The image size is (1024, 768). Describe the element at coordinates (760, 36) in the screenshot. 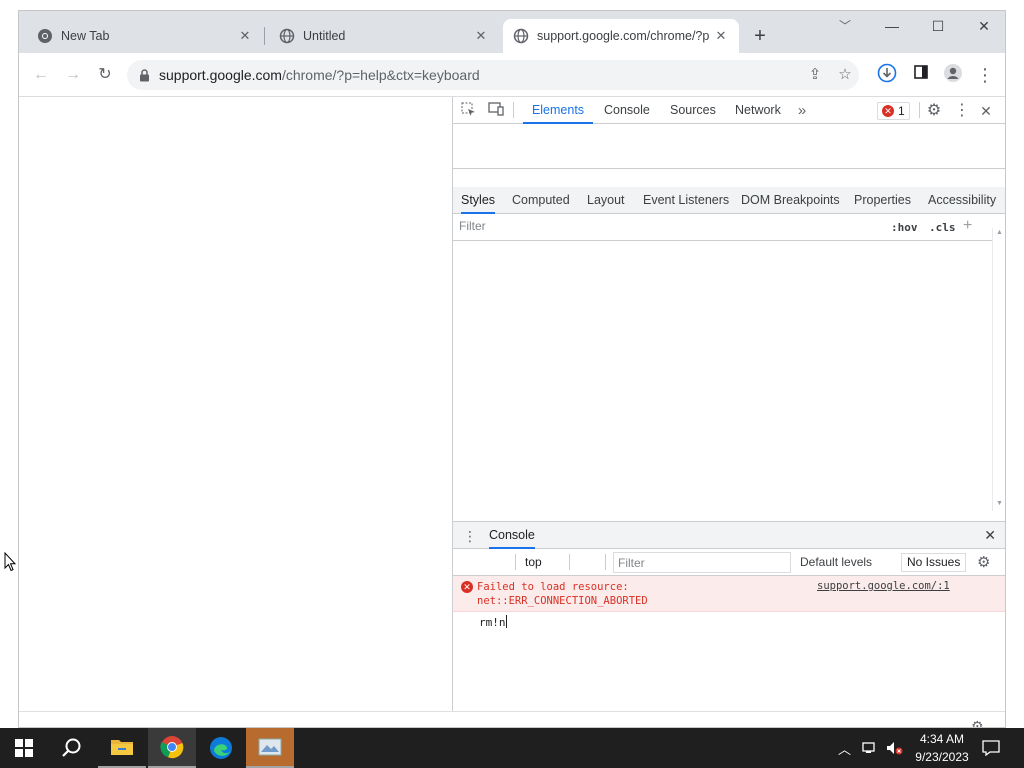

I see `new-tab-button: +` at that location.